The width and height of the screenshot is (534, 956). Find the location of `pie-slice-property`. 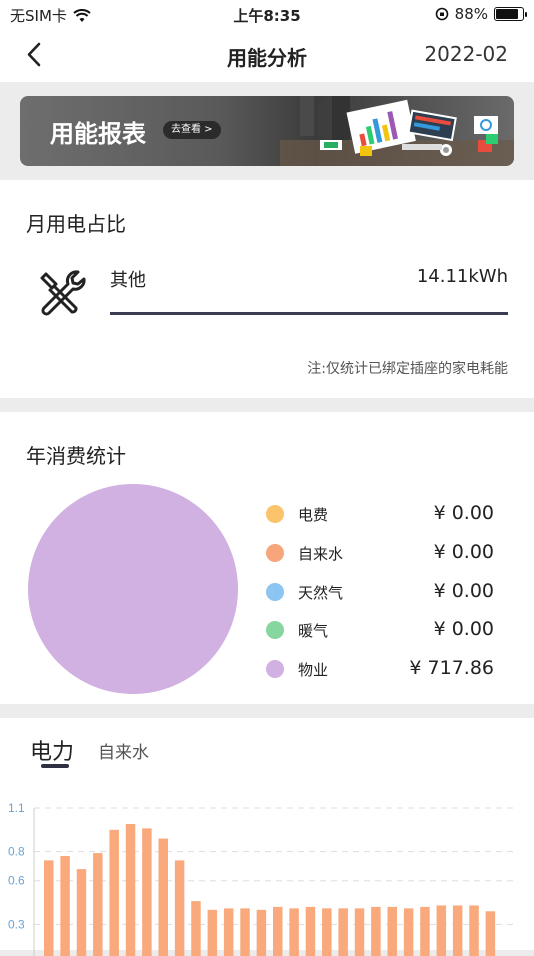

pie-slice-property is located at coordinates (133, 589).